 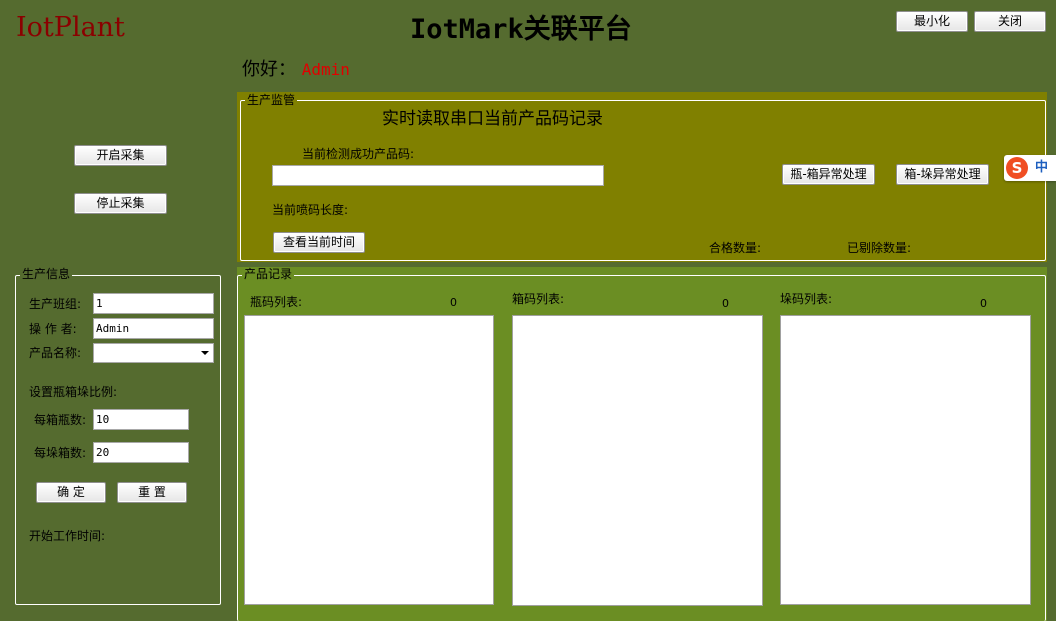 What do you see at coordinates (1010, 21) in the screenshot?
I see `close-button: 关闭` at bounding box center [1010, 21].